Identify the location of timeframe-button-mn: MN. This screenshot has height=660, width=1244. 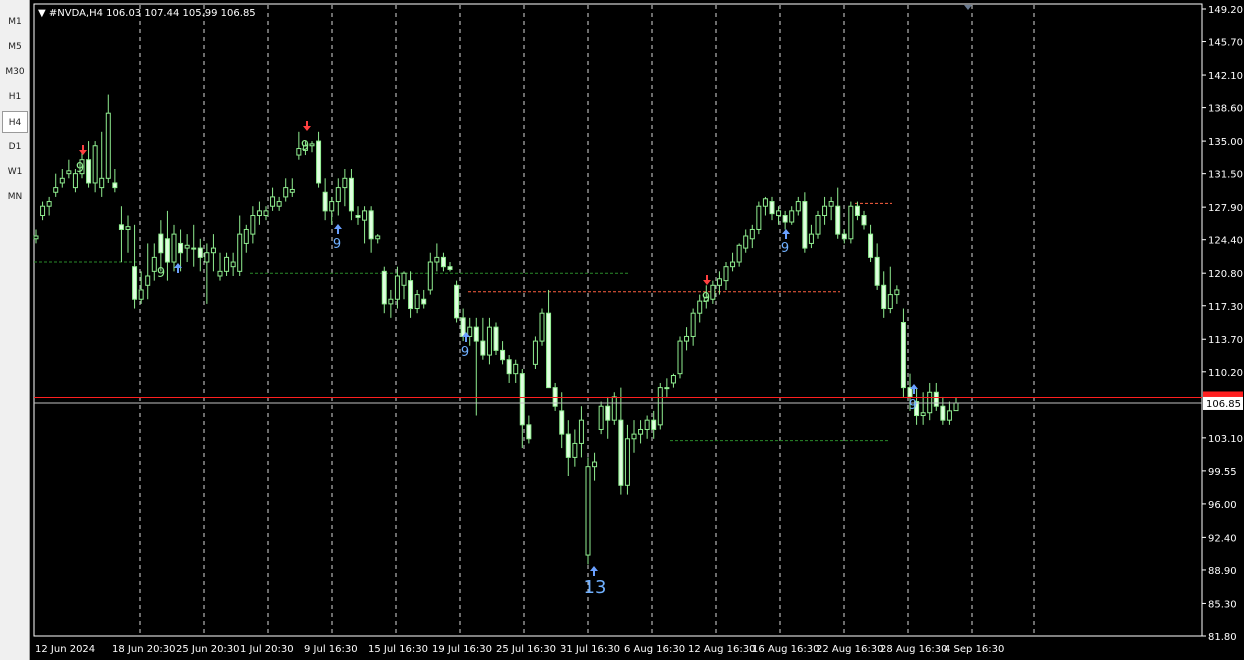
(15, 197).